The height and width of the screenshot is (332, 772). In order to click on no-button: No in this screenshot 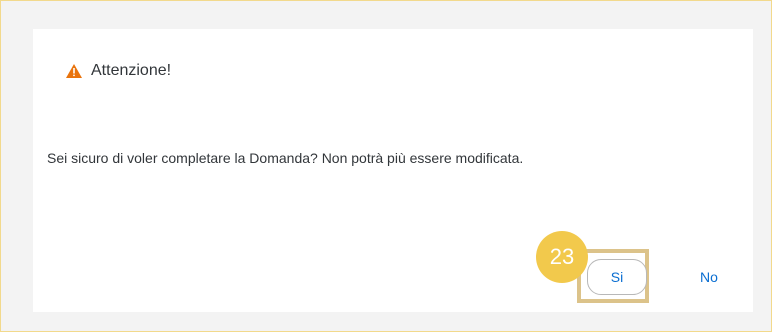, I will do `click(709, 277)`.